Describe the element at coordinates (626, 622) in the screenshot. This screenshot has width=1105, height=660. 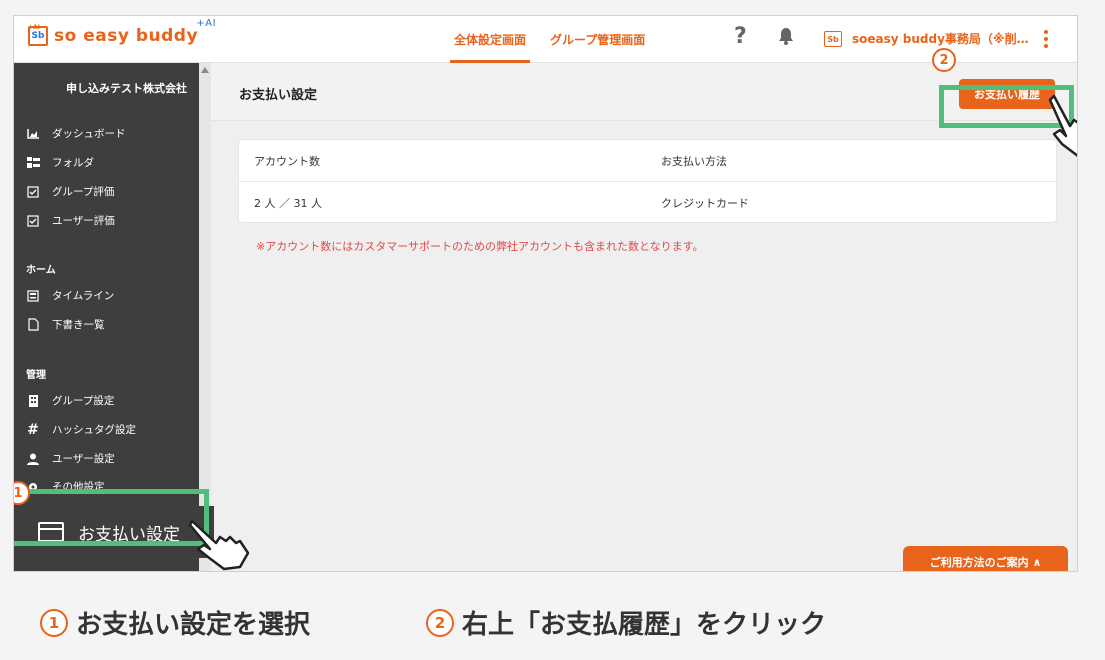
I see `caption-step2: 2 右上「お支払履歴」をクリック` at that location.